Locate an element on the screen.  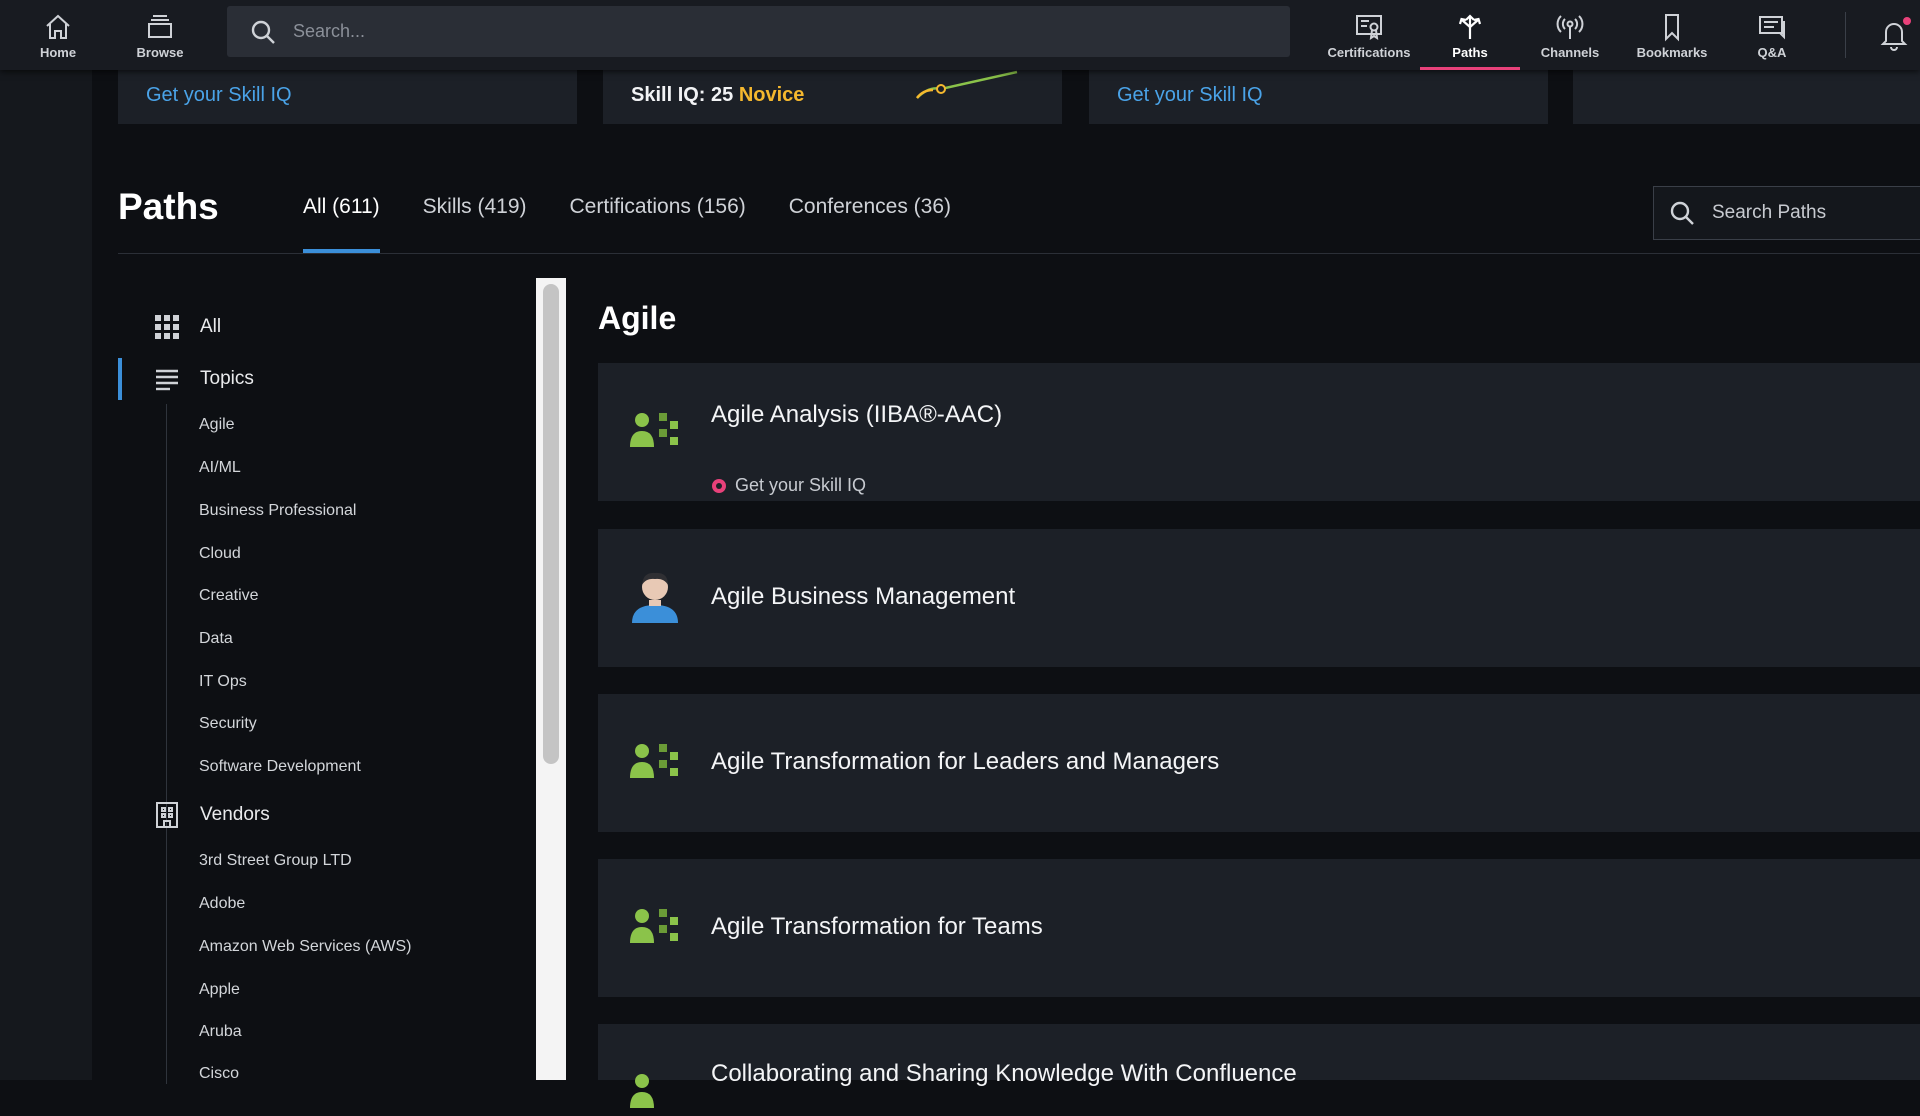
browse-icon is located at coordinates (160, 26).